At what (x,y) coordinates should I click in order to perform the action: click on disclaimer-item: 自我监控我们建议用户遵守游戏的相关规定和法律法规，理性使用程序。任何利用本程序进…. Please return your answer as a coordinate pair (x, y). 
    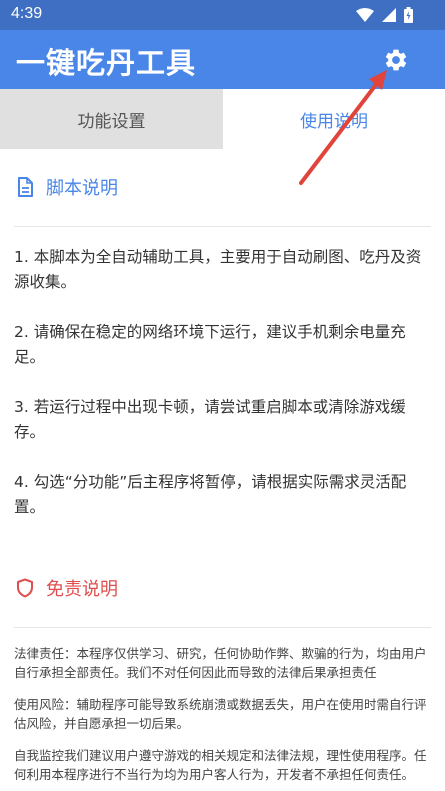
    Looking at the image, I should click on (220, 765).